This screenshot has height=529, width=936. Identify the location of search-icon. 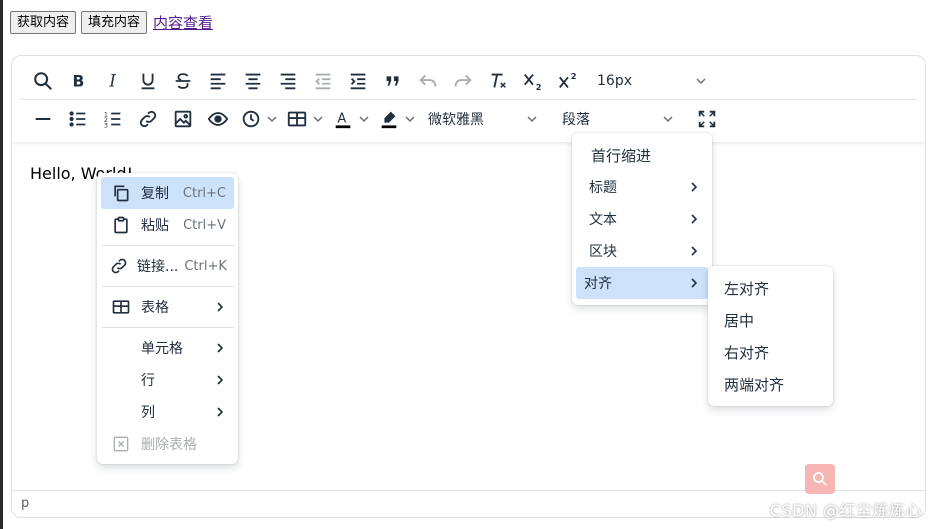
(43, 81).